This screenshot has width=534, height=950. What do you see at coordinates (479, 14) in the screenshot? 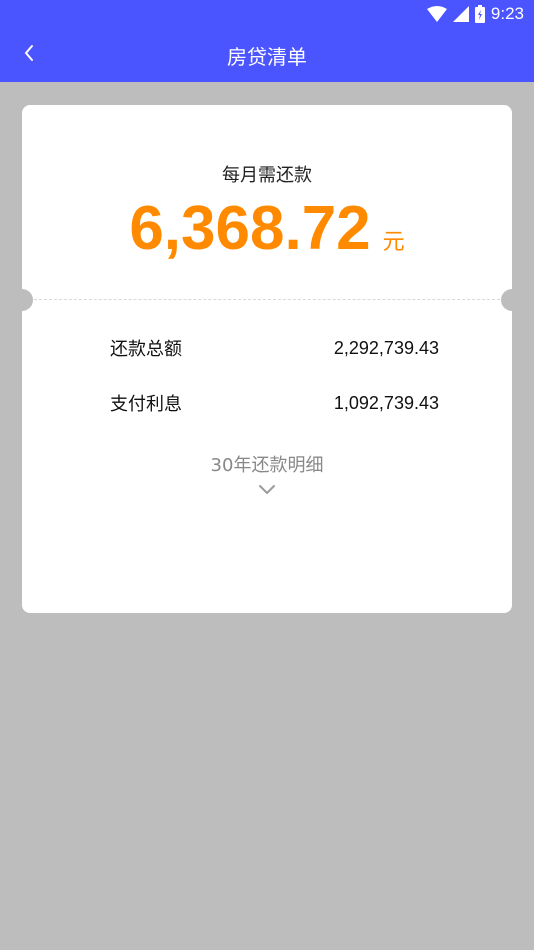
I see `battery-icon` at bounding box center [479, 14].